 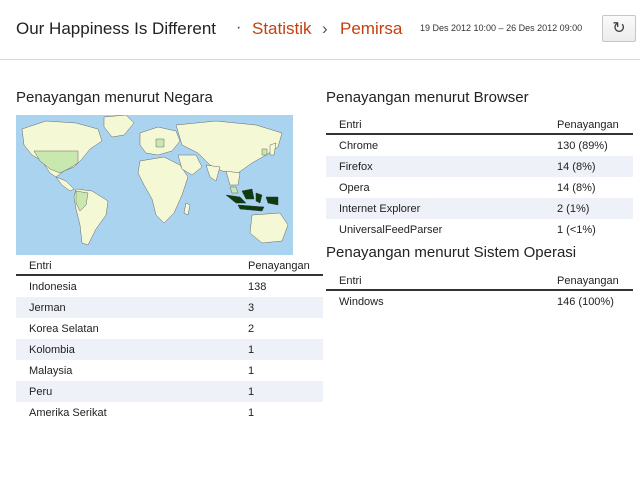 I want to click on country-name: Kolombia, so click(x=52, y=349).